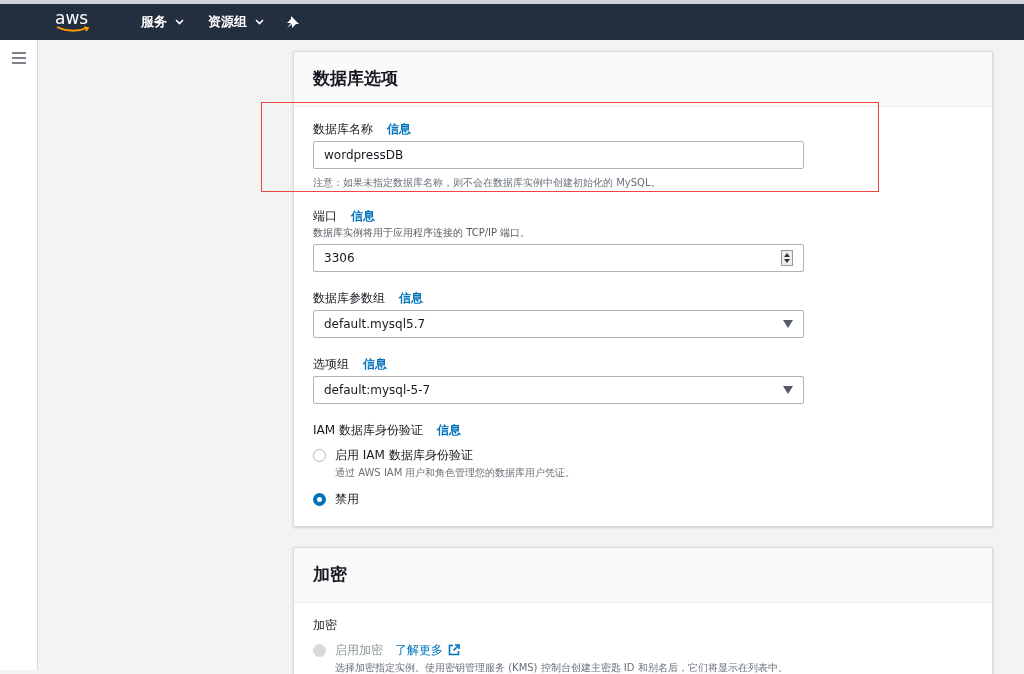 This screenshot has height=674, width=1024. What do you see at coordinates (562, 667) in the screenshot?
I see `option-description: 选择加密指定实例。使用密钥管理服务 (KMS) 控制台创建主密匙 ID 和别名后，它们将显示在列表中。` at bounding box center [562, 667].